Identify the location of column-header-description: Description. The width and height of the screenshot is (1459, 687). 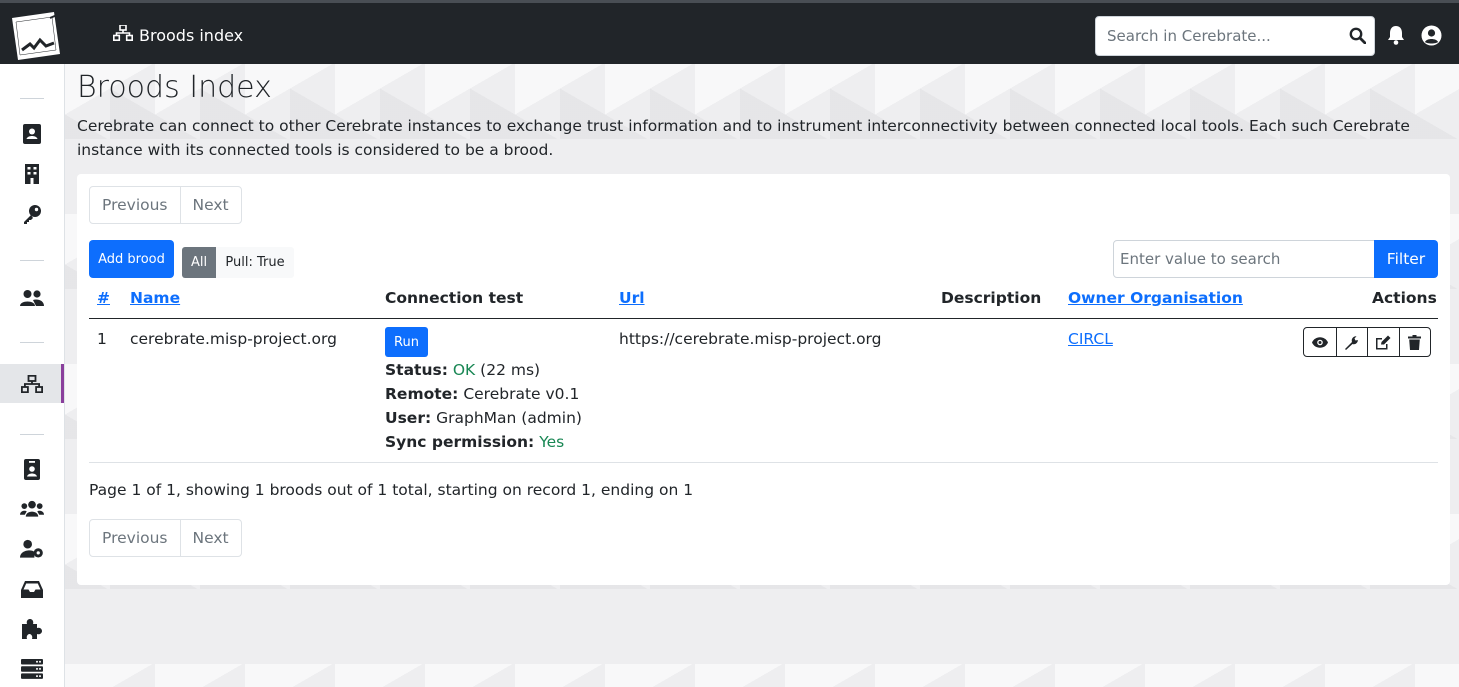
(991, 298).